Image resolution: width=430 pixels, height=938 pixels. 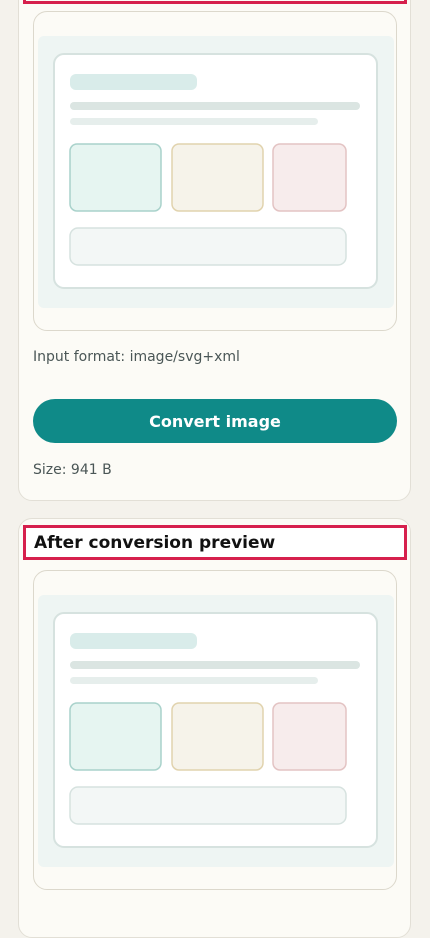 I want to click on file-size-label: Size: 941 B, so click(x=72, y=470).